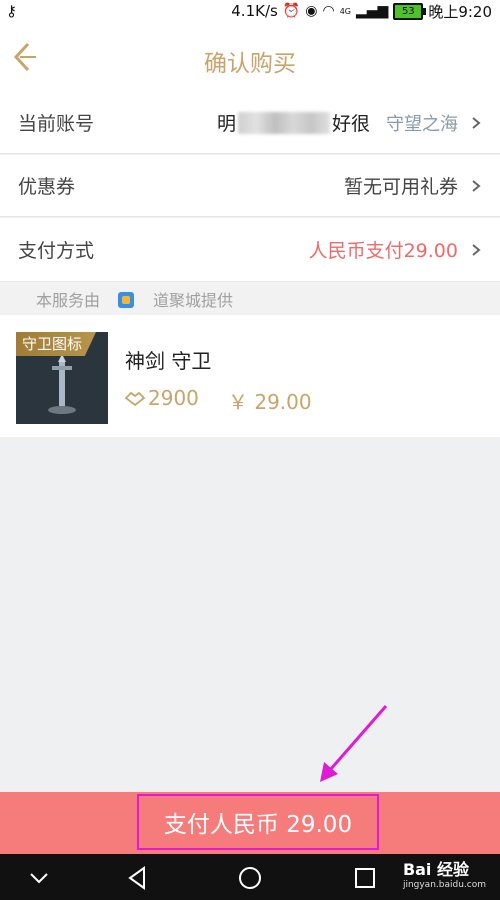 The width and height of the screenshot is (500, 900). What do you see at coordinates (56, 344) in the screenshot?
I see `product-badge: 守卫图标` at bounding box center [56, 344].